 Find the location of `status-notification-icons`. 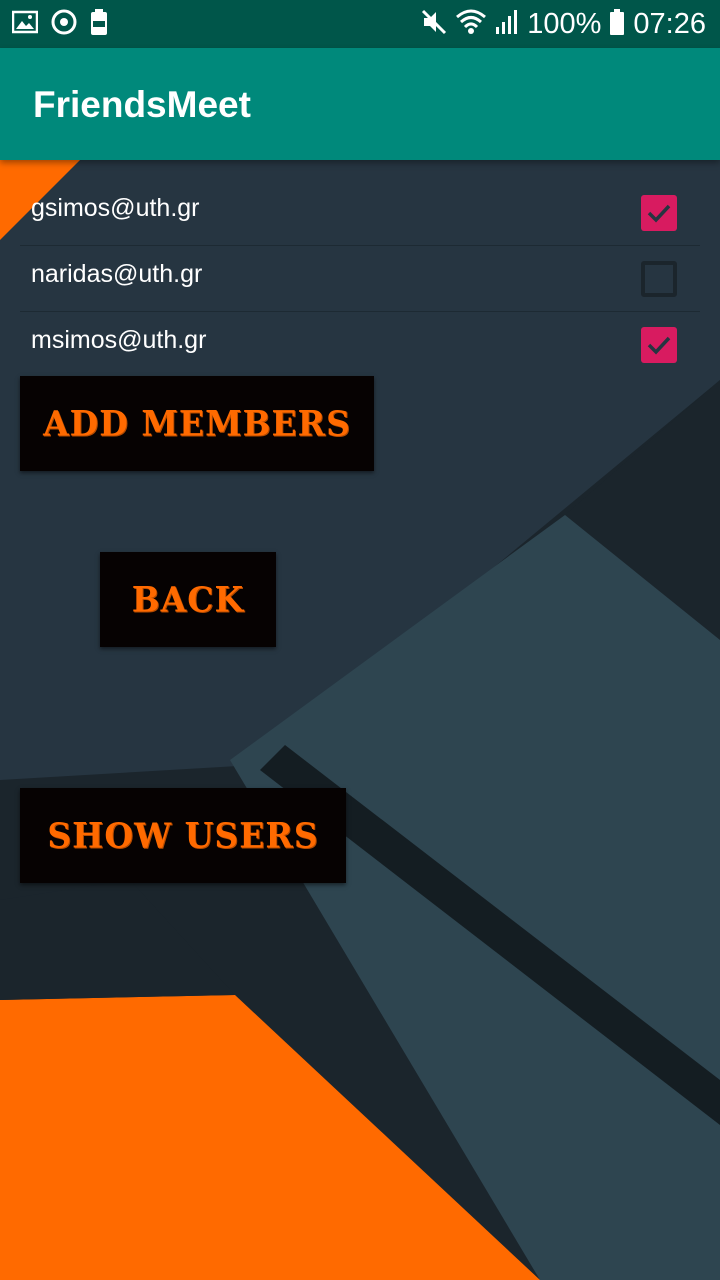

status-notification-icons is located at coordinates (59, 24).